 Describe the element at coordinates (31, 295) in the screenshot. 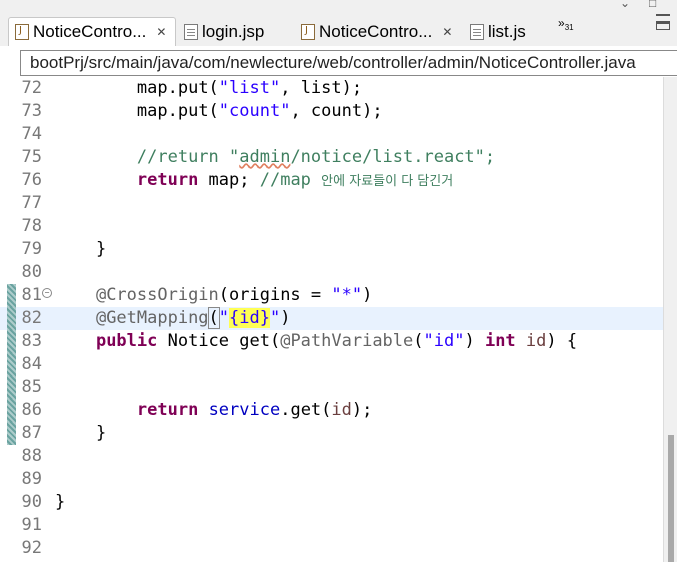

I see `line-number: 81` at that location.